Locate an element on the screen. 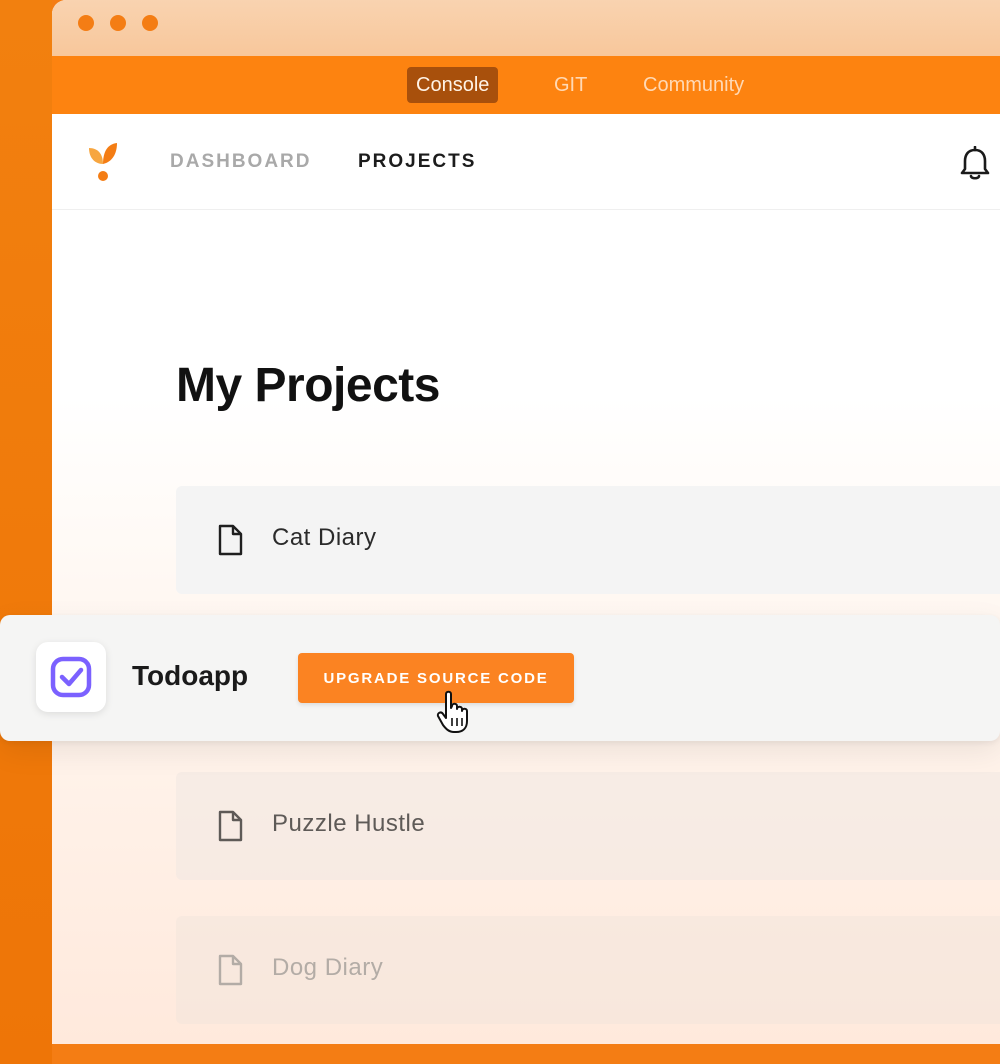 This screenshot has height=1064, width=1000. minimize-dot is located at coordinates (118, 23).